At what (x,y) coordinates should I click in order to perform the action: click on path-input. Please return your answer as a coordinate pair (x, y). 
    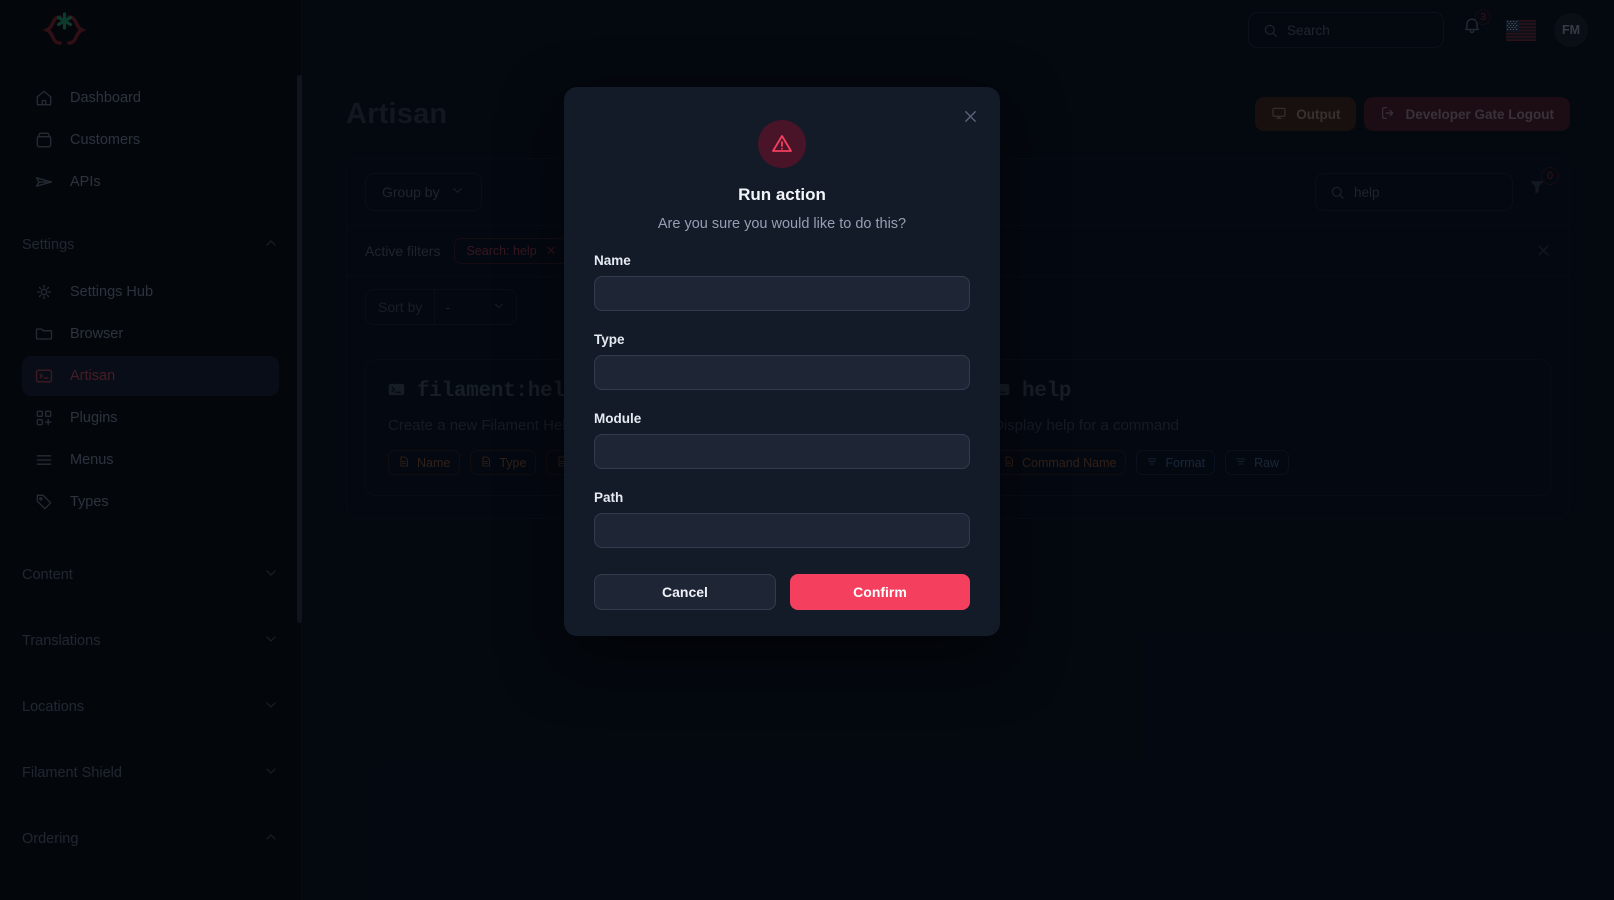
    Looking at the image, I should click on (782, 530).